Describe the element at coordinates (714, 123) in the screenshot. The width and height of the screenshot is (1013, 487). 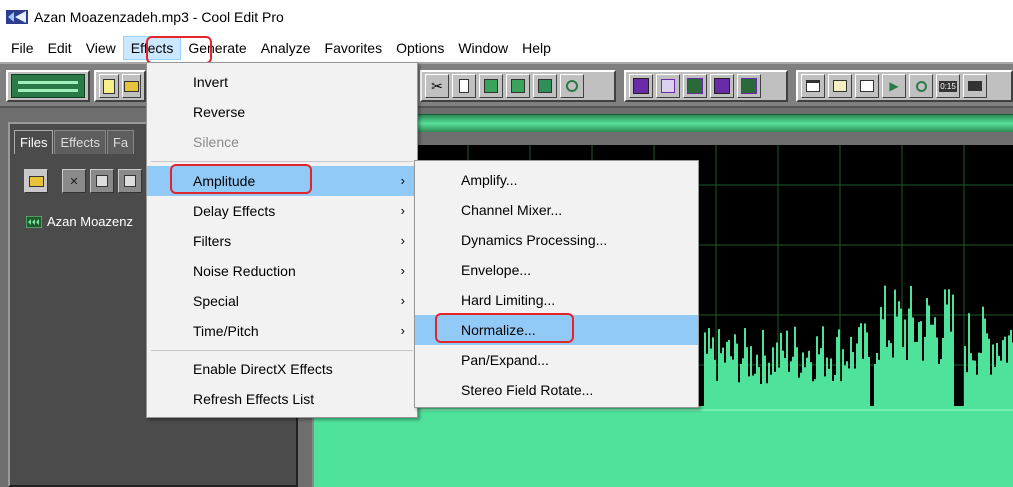
I see `display-range-bar` at that location.